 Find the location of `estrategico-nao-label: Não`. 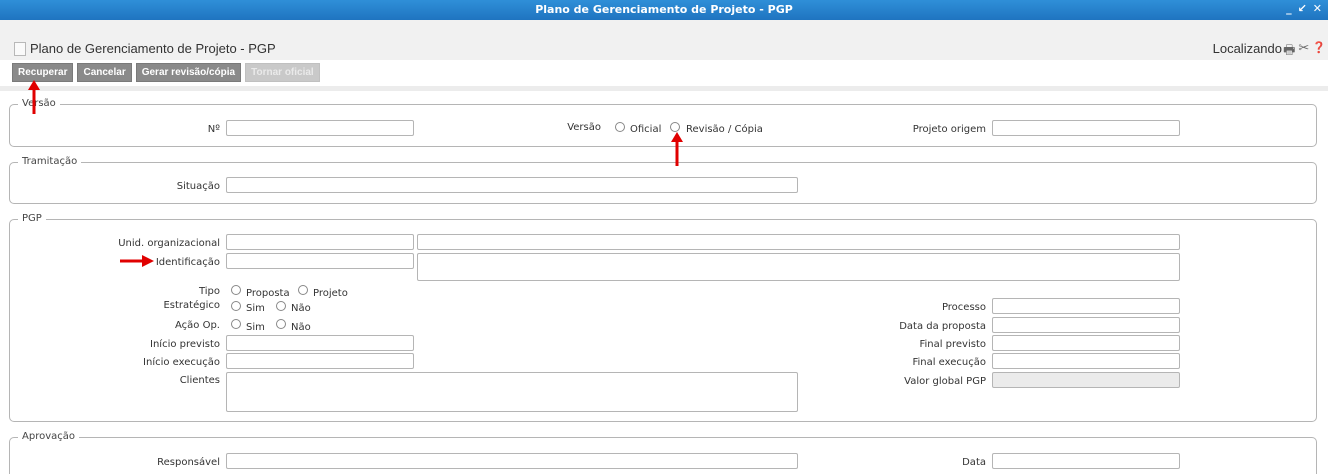

estrategico-nao-label: Não is located at coordinates (301, 308).